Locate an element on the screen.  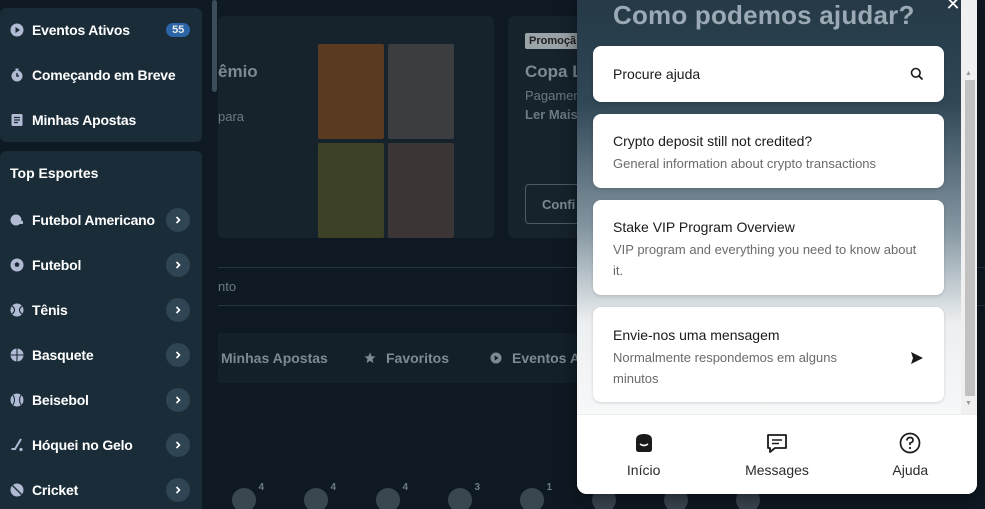
stopwatch-icon is located at coordinates (17, 75).